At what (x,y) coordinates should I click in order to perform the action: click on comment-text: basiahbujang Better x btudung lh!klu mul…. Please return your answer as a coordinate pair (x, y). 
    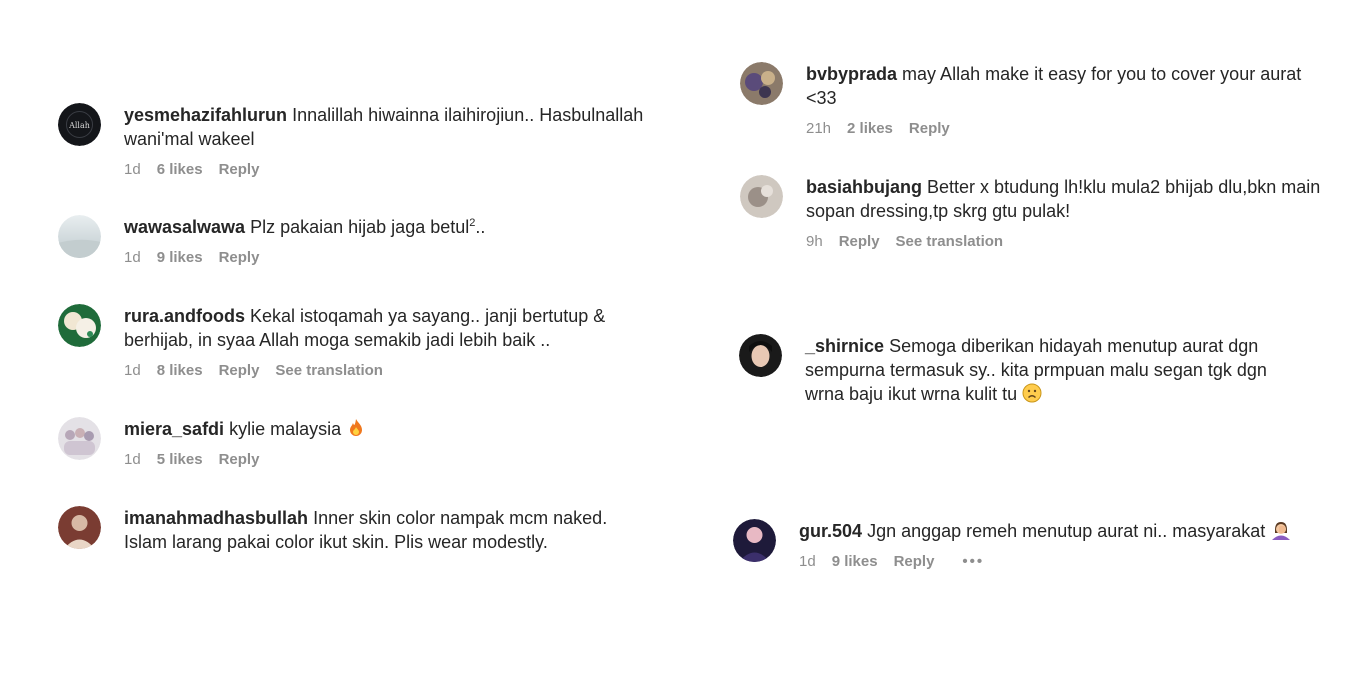
    Looking at the image, I should click on (1068, 199).